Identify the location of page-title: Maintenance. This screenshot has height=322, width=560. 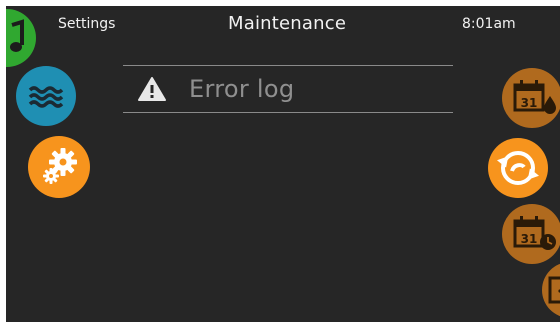
(287, 23).